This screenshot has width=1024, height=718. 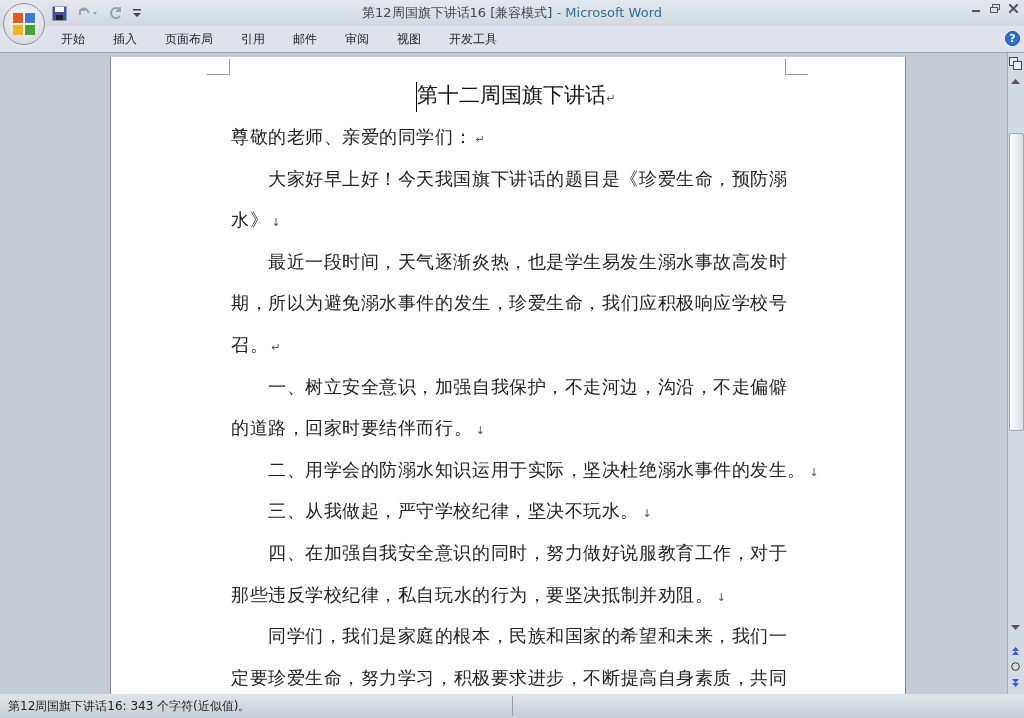 I want to click on document-title: 第十二周国旗下讲话↵, so click(x=516, y=95).